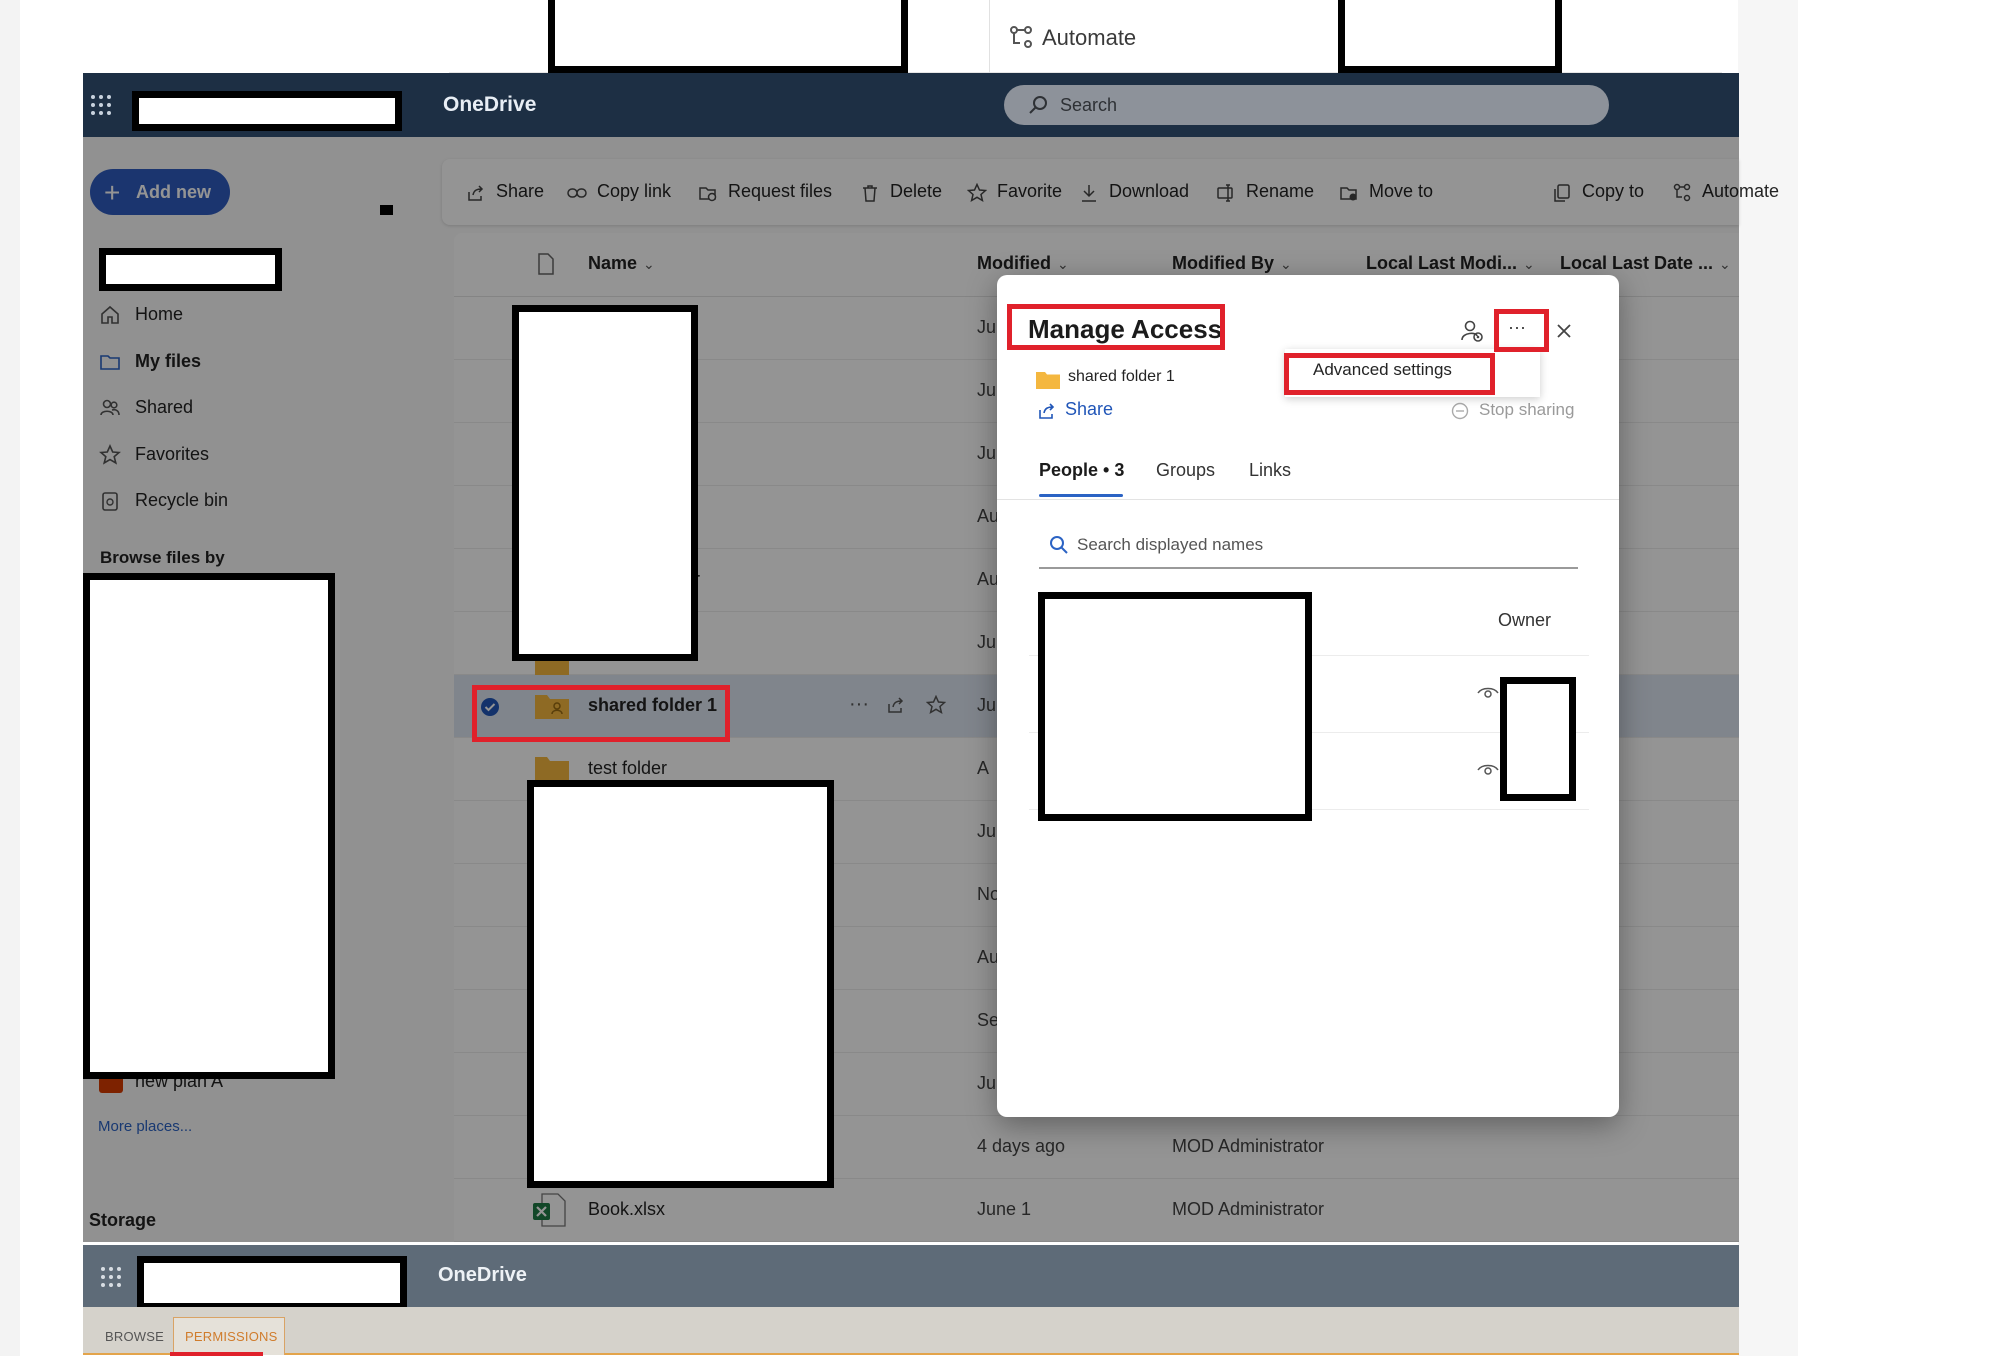 The width and height of the screenshot is (1992, 1356). I want to click on command-label: Rename, so click(1280, 191).